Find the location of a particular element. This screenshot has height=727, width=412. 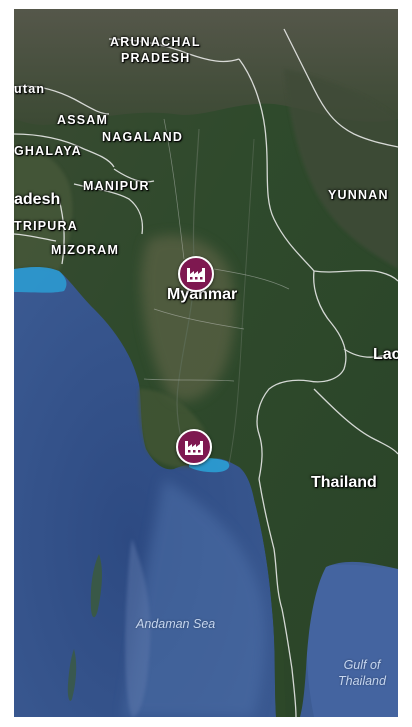

label-pradesh: PRADESH is located at coordinates (156, 58).